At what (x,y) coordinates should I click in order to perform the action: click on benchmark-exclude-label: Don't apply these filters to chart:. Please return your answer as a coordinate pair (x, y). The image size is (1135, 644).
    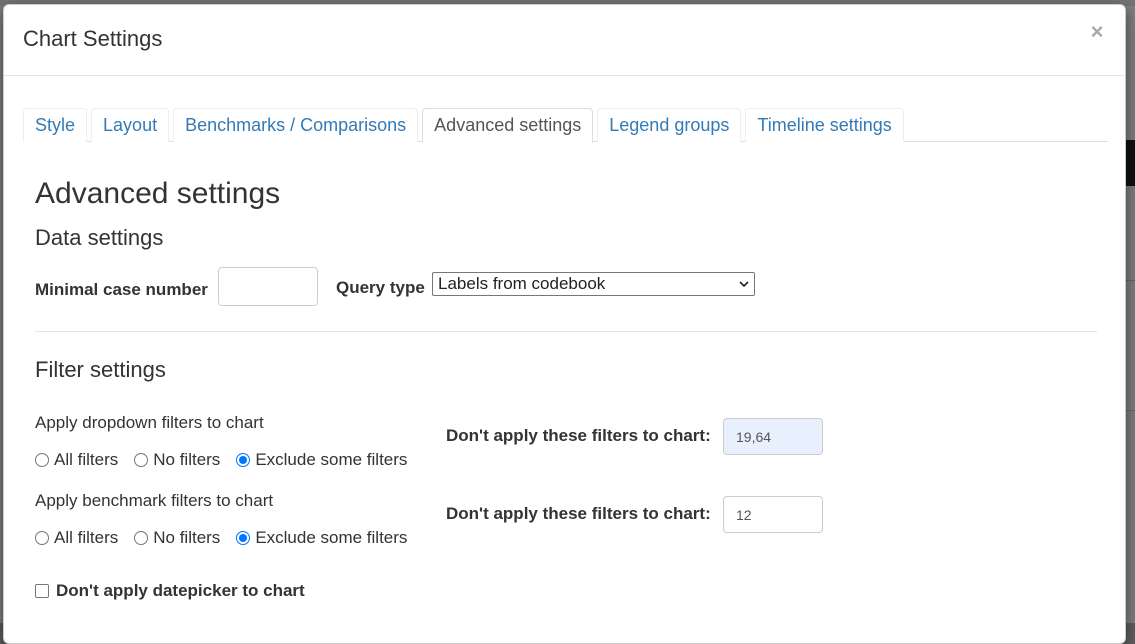
    Looking at the image, I should click on (578, 513).